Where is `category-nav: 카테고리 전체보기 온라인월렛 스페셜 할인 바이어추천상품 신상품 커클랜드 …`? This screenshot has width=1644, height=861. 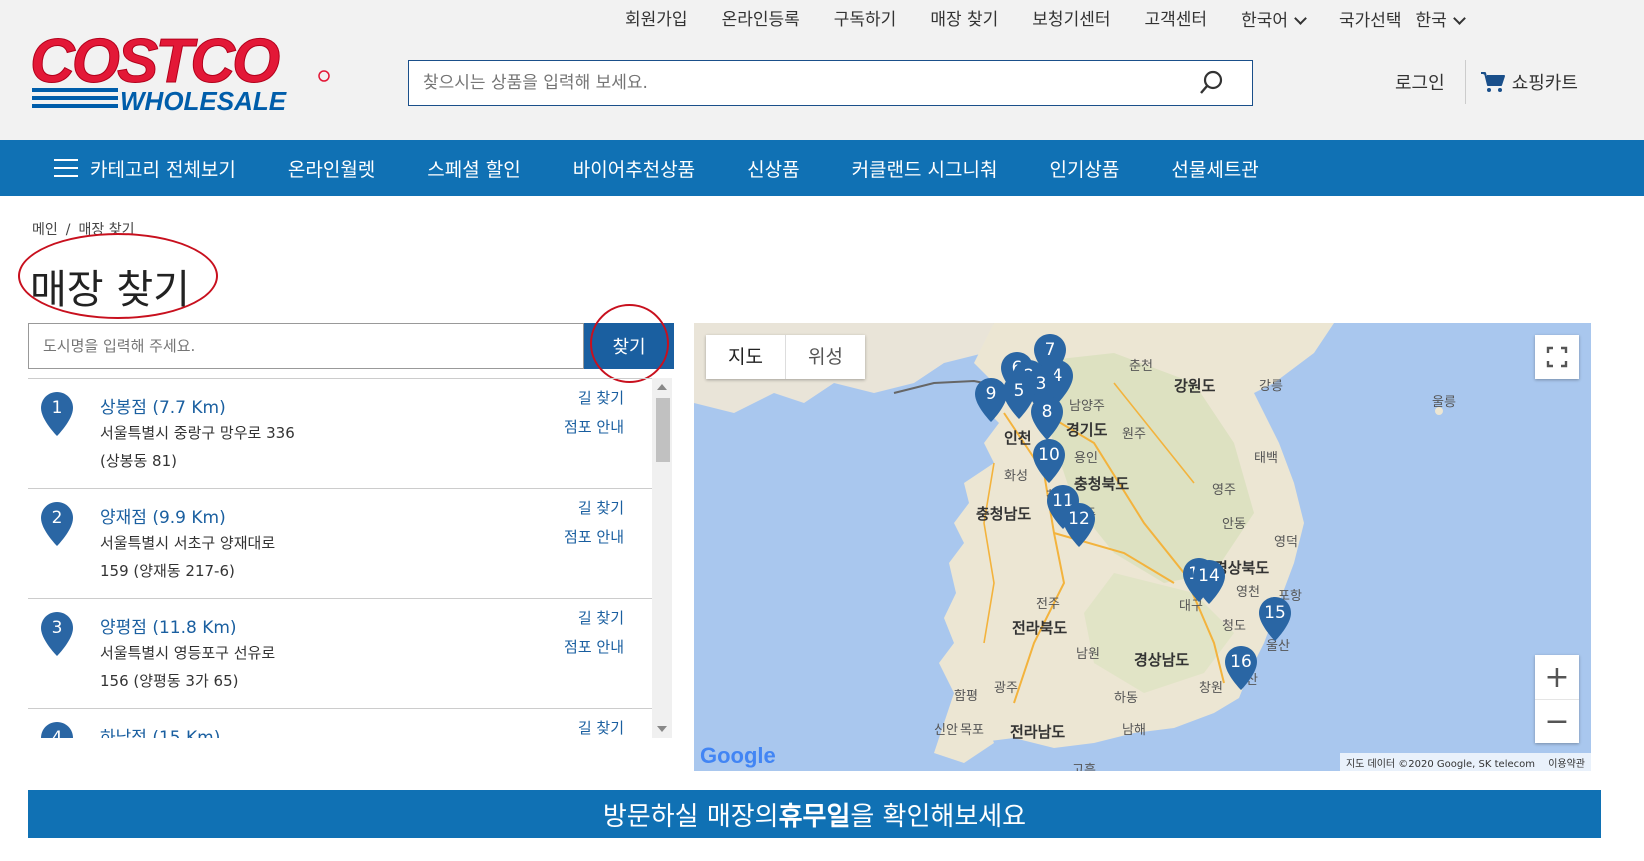 category-nav: 카테고리 전체보기 온라인월렛 스페셜 할인 바이어추천상품 신상품 커클랜드 … is located at coordinates (822, 168).